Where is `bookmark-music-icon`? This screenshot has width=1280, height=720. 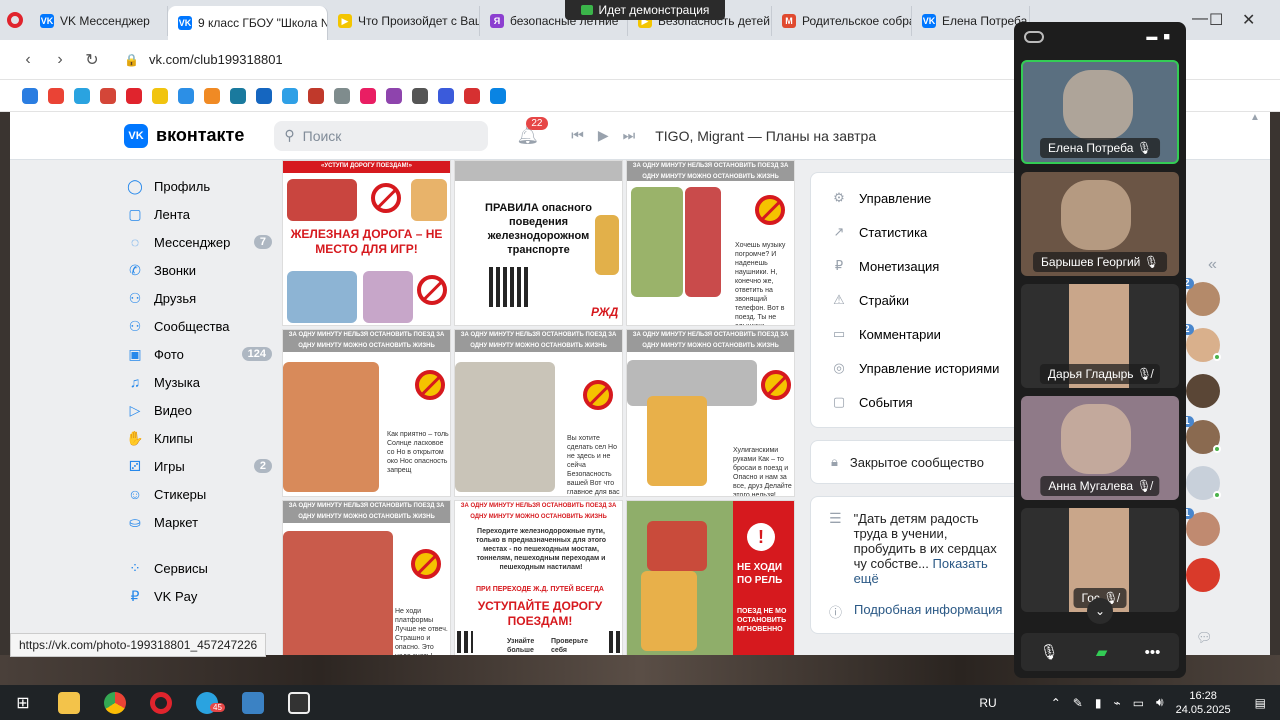 bookmark-music-icon is located at coordinates (368, 95).